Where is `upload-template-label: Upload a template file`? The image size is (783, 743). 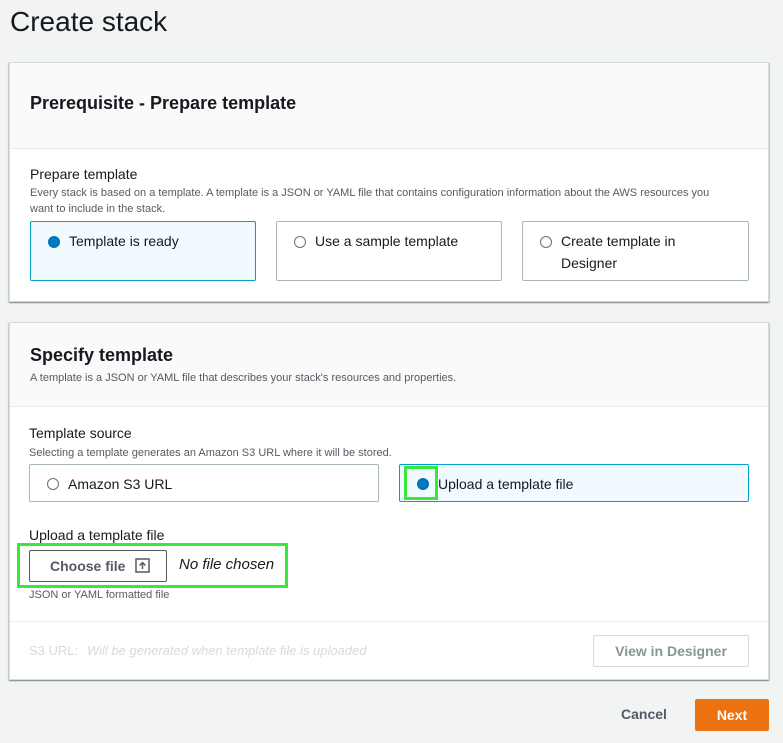
upload-template-label: Upload a template file is located at coordinates (97, 535).